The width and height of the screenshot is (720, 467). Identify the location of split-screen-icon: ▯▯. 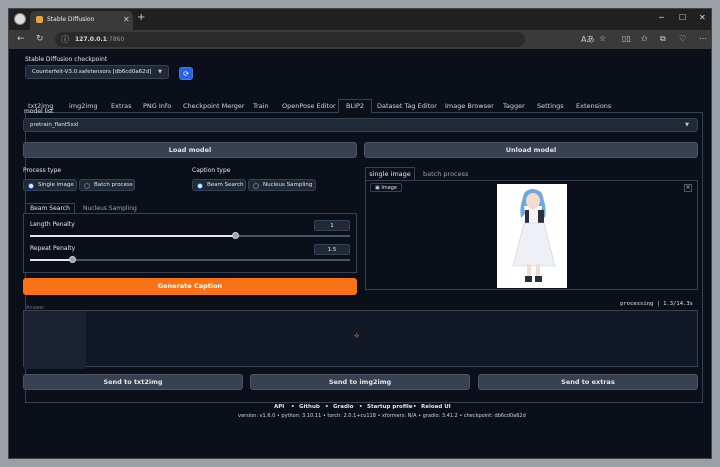
(626, 38).